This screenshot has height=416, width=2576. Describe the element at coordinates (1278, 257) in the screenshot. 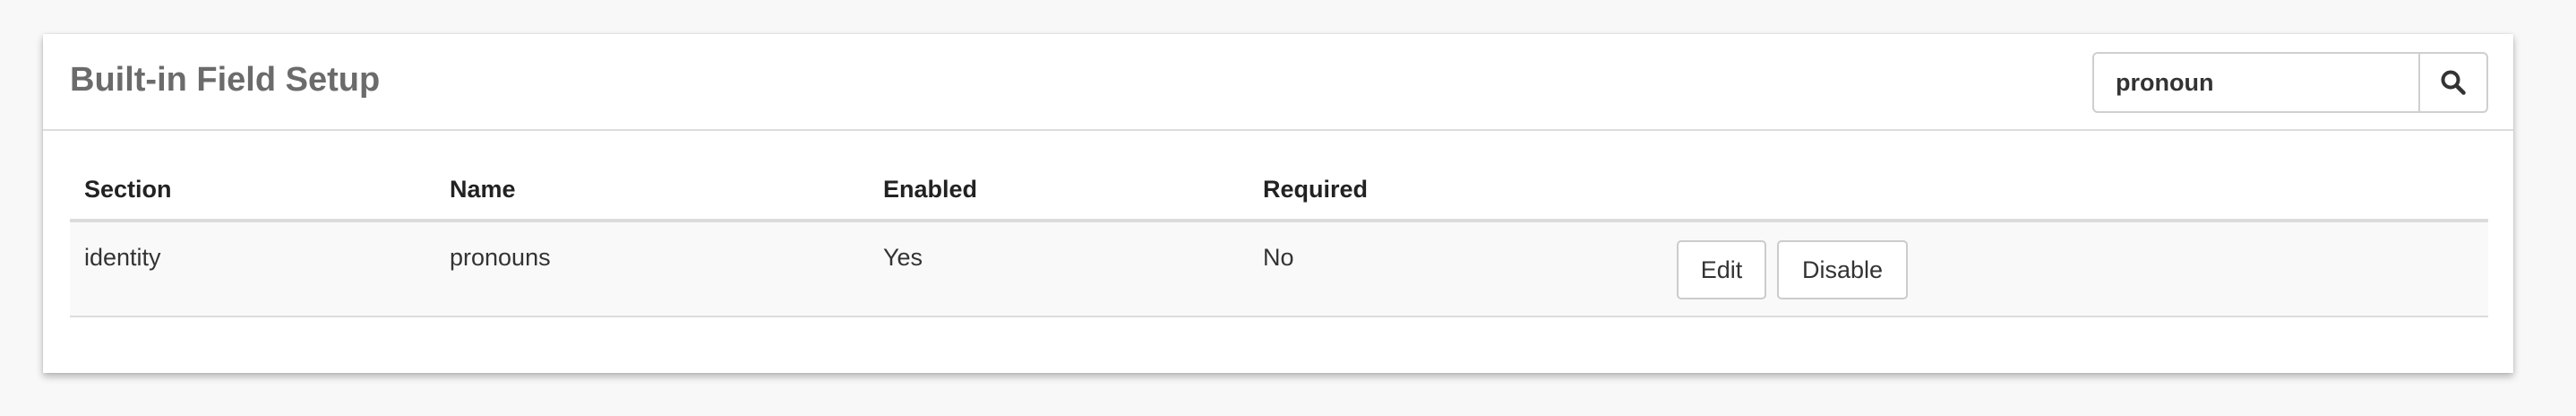

I see `cell-required: No` at that location.